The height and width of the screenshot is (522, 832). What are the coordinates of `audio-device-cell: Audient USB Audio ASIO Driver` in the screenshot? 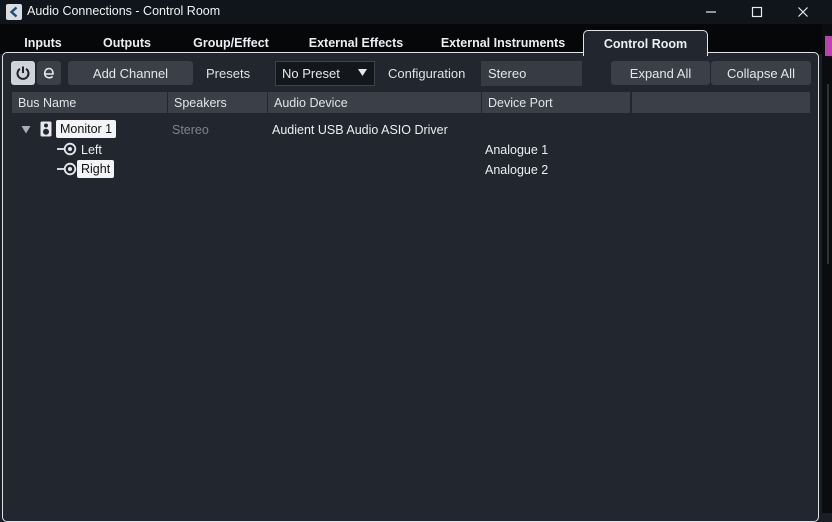 It's located at (360, 130).